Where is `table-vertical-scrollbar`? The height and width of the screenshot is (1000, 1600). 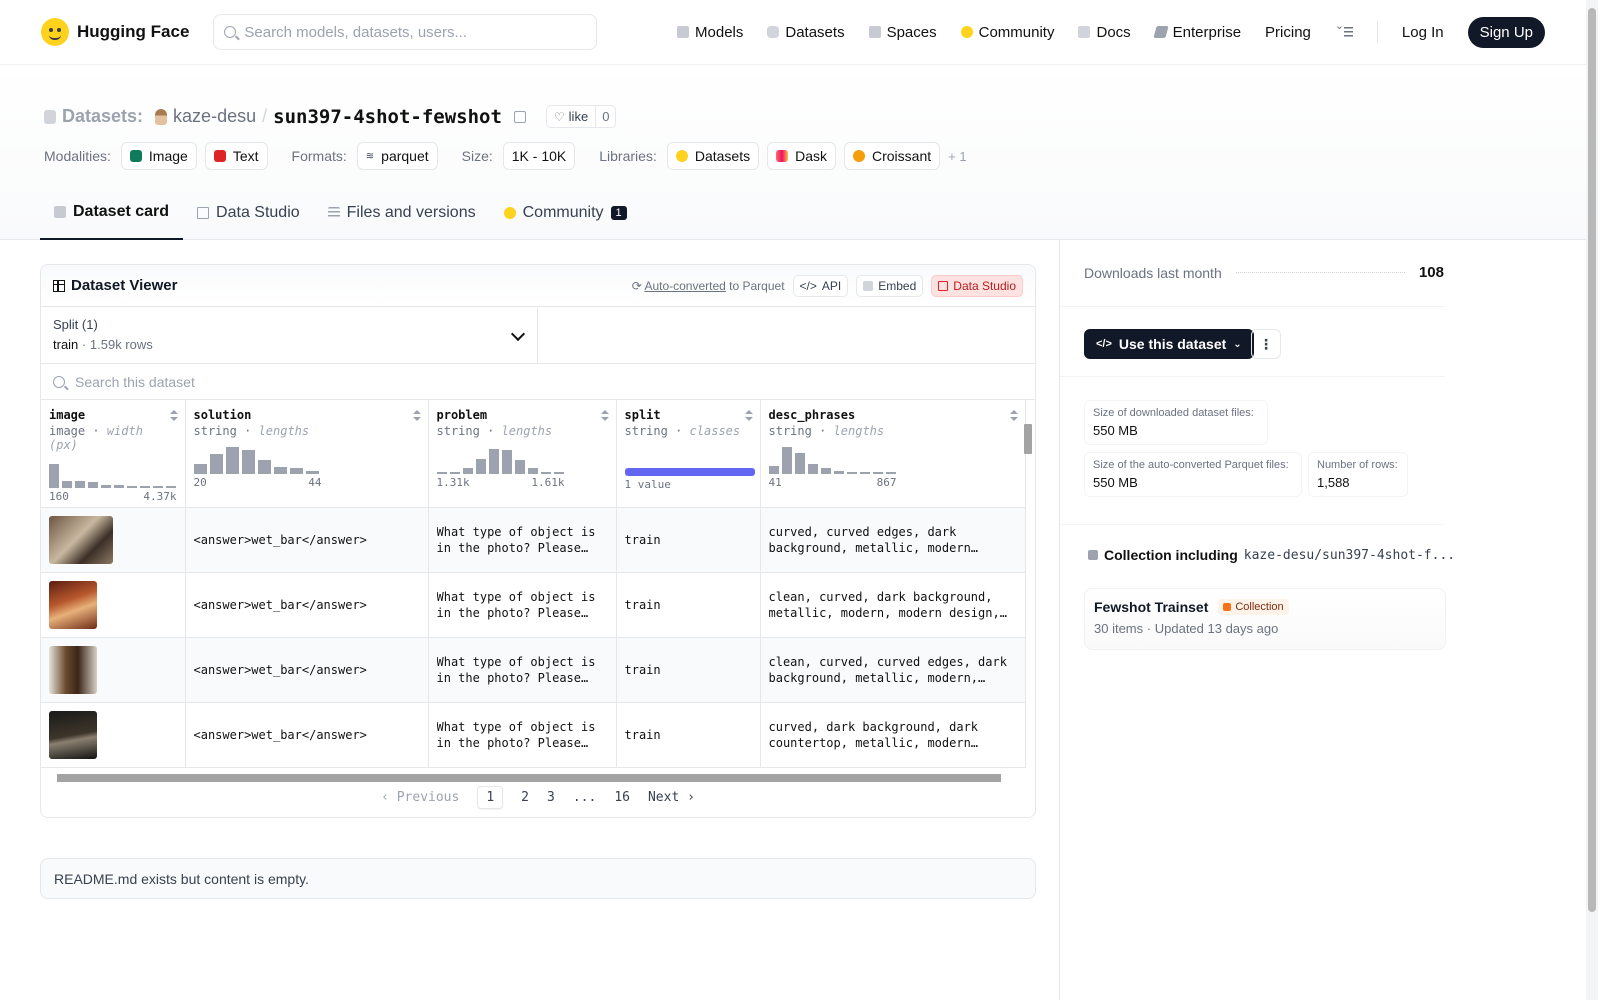 table-vertical-scrollbar is located at coordinates (1028, 592).